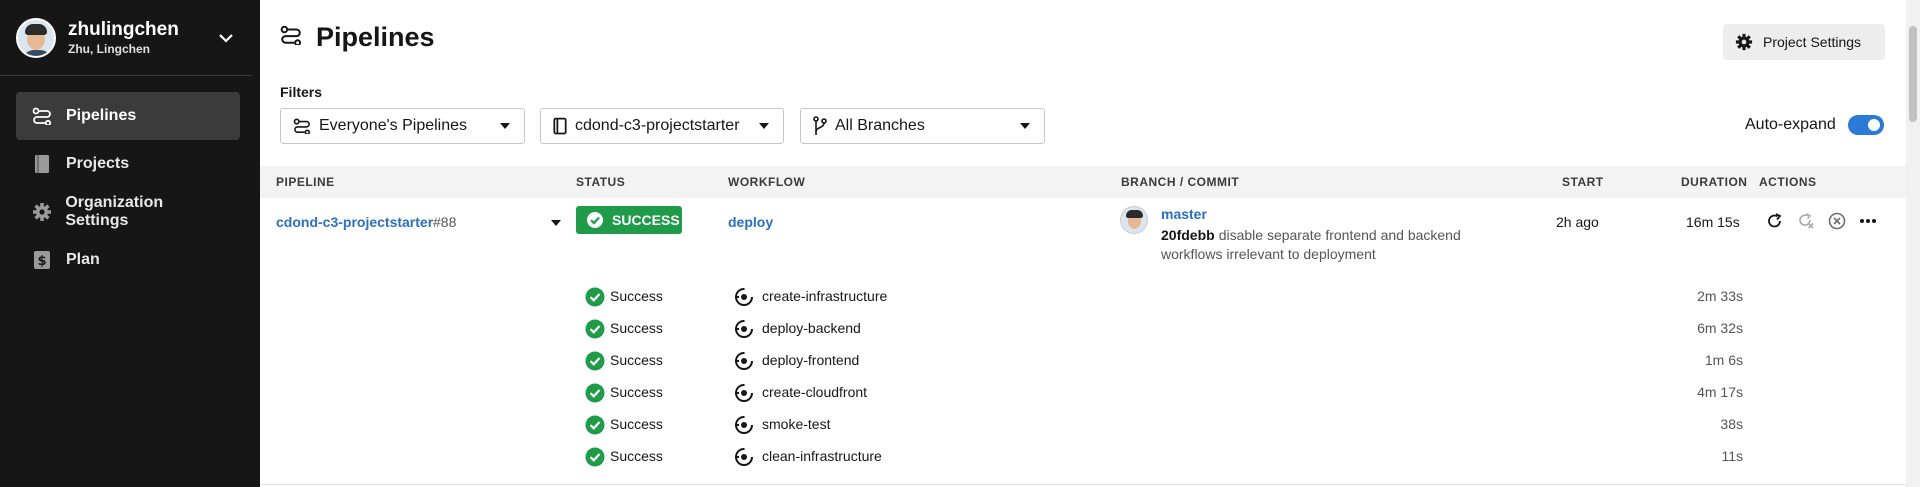  What do you see at coordinates (601, 182) in the screenshot?
I see `column-header-status: STATUS` at bounding box center [601, 182].